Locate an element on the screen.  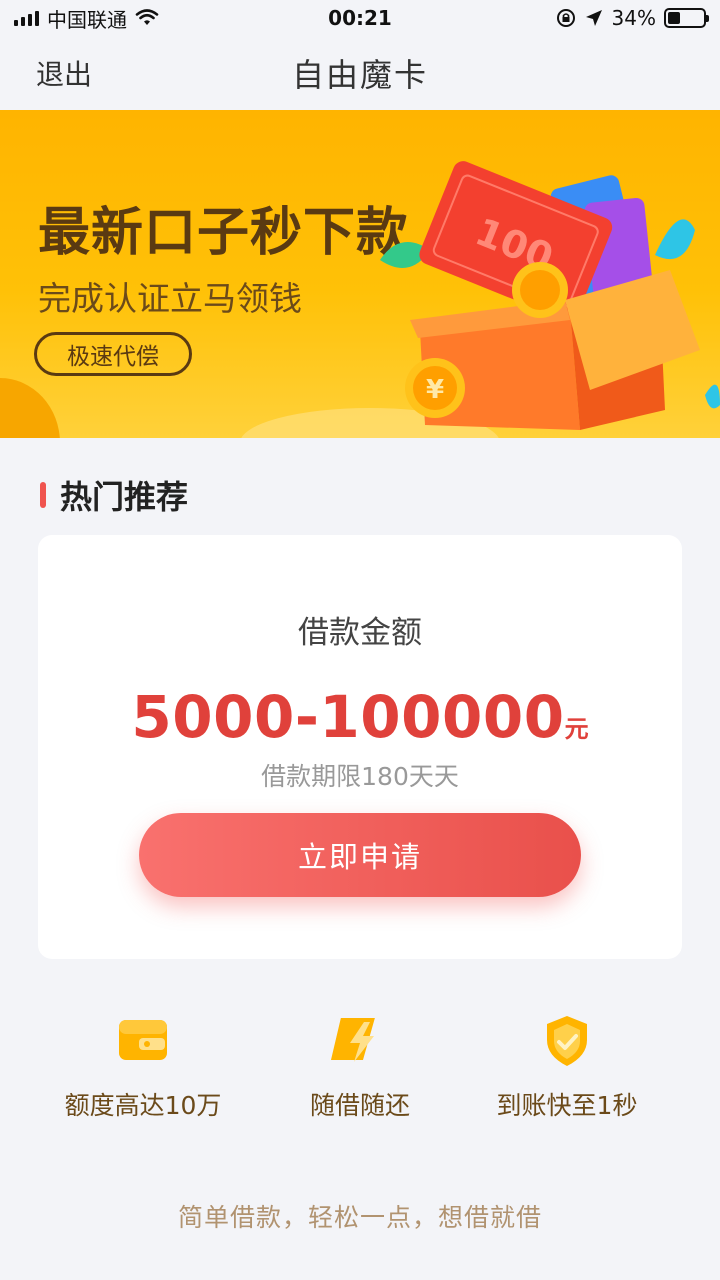
signal-icon is located at coordinates (26, 18).